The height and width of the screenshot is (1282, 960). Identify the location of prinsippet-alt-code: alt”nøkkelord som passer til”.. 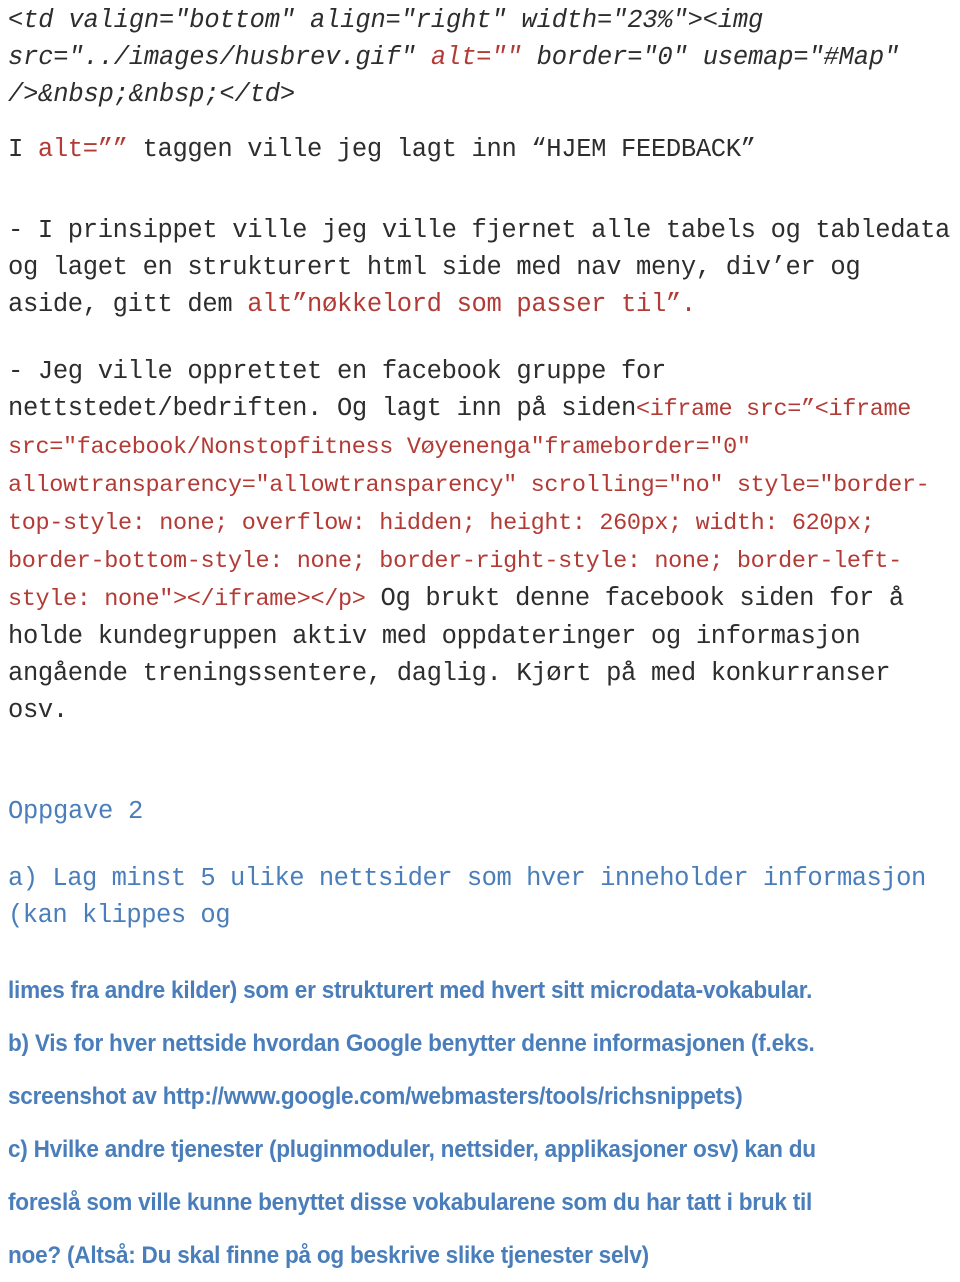
(471, 304).